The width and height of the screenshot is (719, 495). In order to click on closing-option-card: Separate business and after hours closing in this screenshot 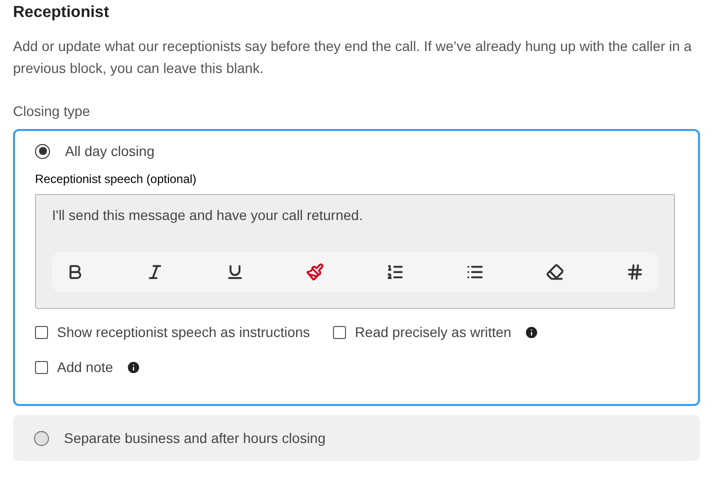, I will do `click(356, 438)`.